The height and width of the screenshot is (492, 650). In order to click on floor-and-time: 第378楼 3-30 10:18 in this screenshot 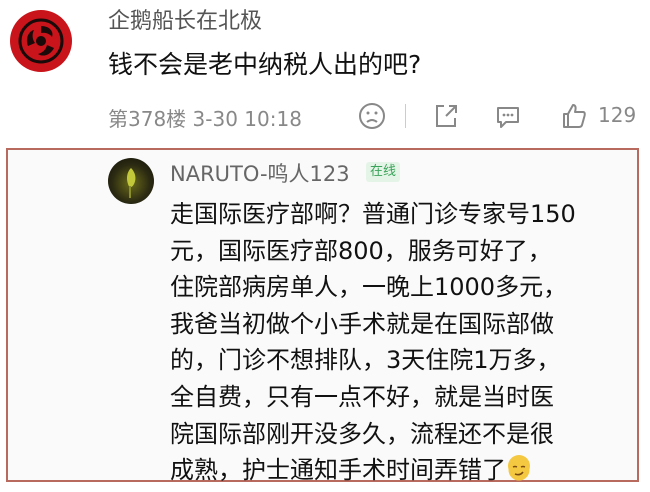, I will do `click(205, 119)`.